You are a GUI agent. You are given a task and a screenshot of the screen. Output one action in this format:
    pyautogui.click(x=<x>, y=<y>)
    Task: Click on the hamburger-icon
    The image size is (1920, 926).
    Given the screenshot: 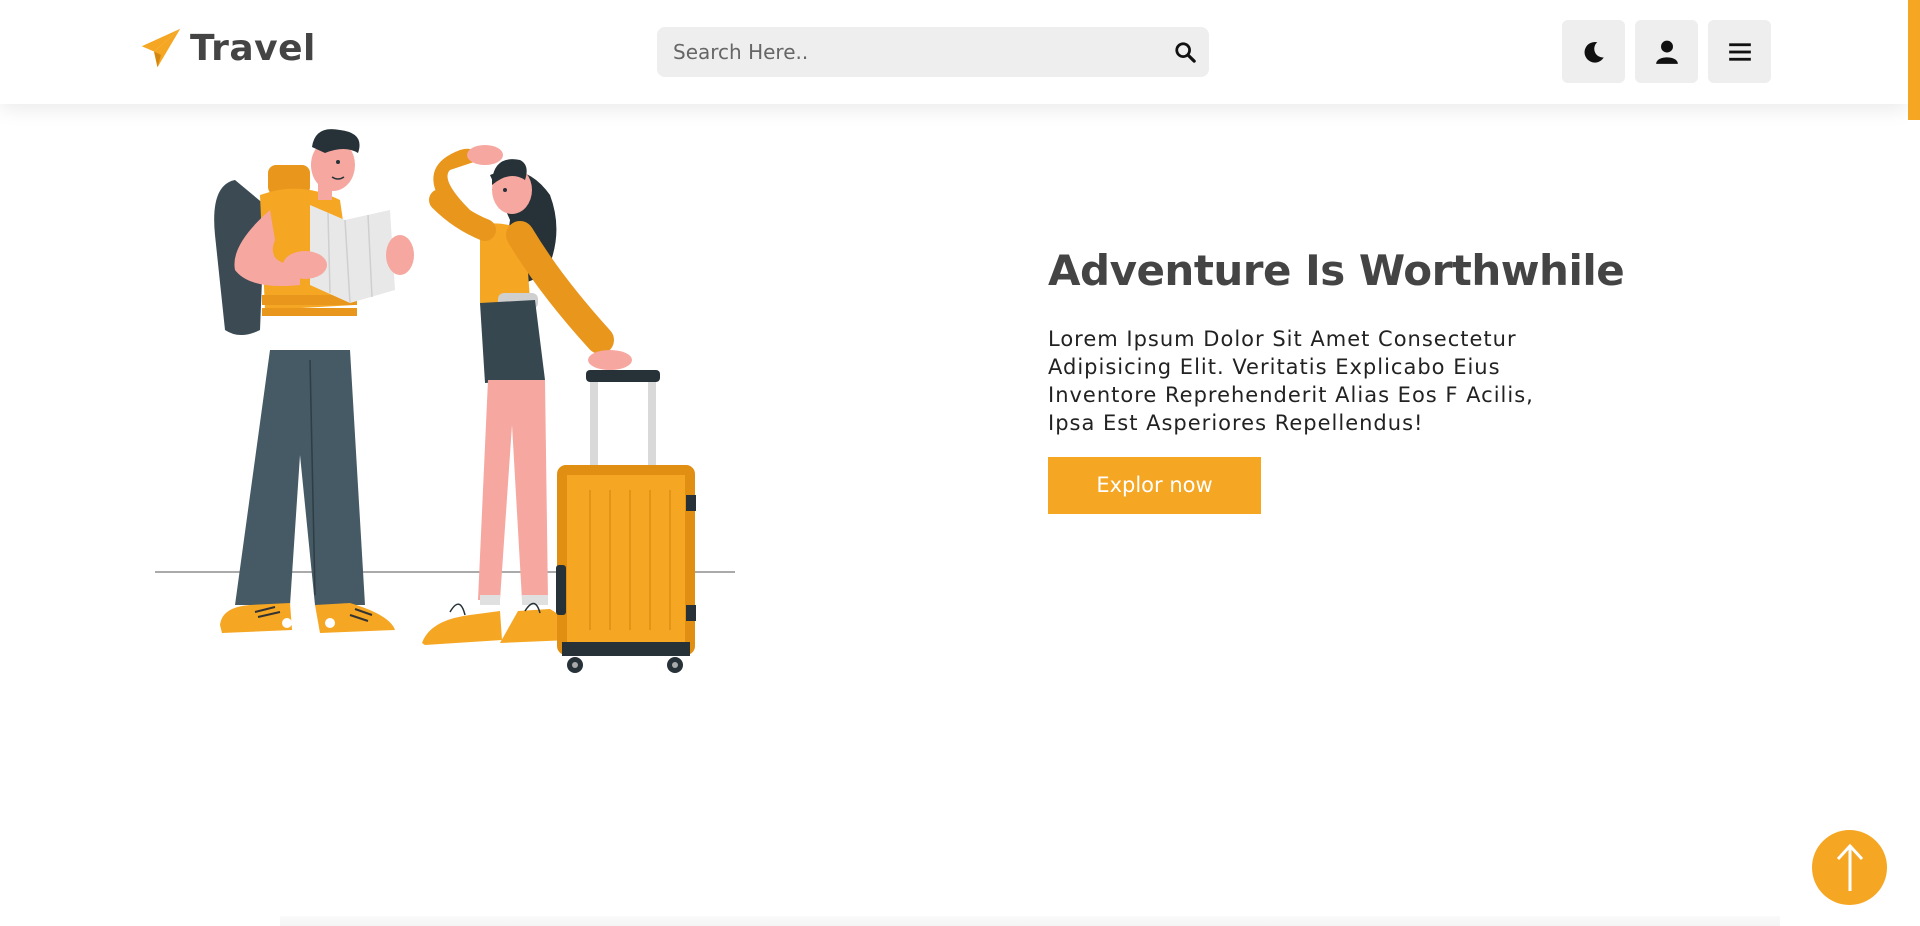 What is the action you would take?
    pyautogui.click(x=1739, y=51)
    